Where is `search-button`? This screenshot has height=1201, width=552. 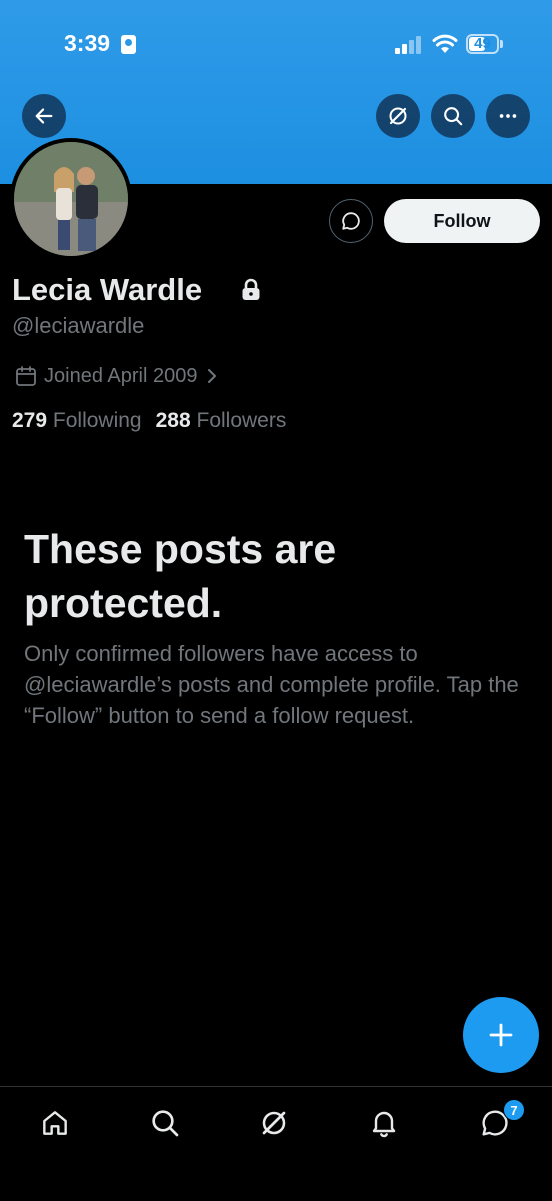 search-button is located at coordinates (453, 116).